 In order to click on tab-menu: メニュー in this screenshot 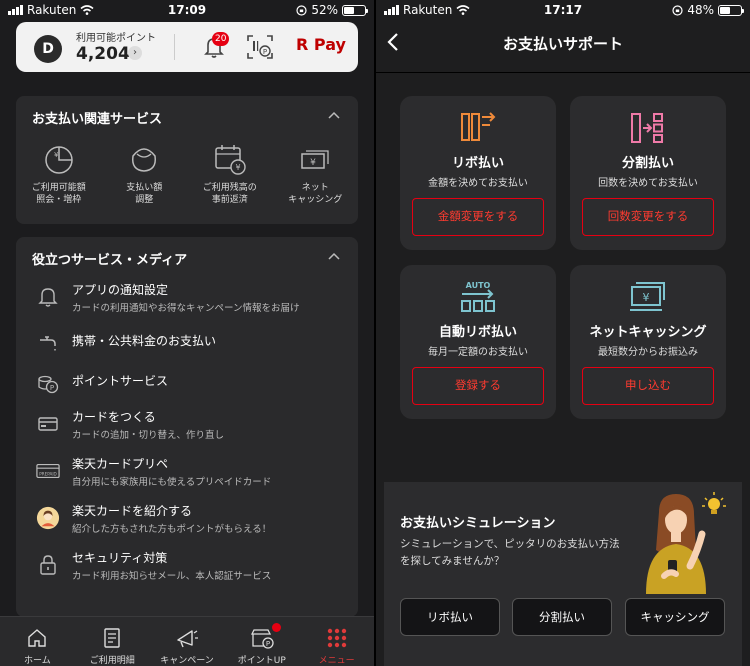, I will do `click(336, 641)`.